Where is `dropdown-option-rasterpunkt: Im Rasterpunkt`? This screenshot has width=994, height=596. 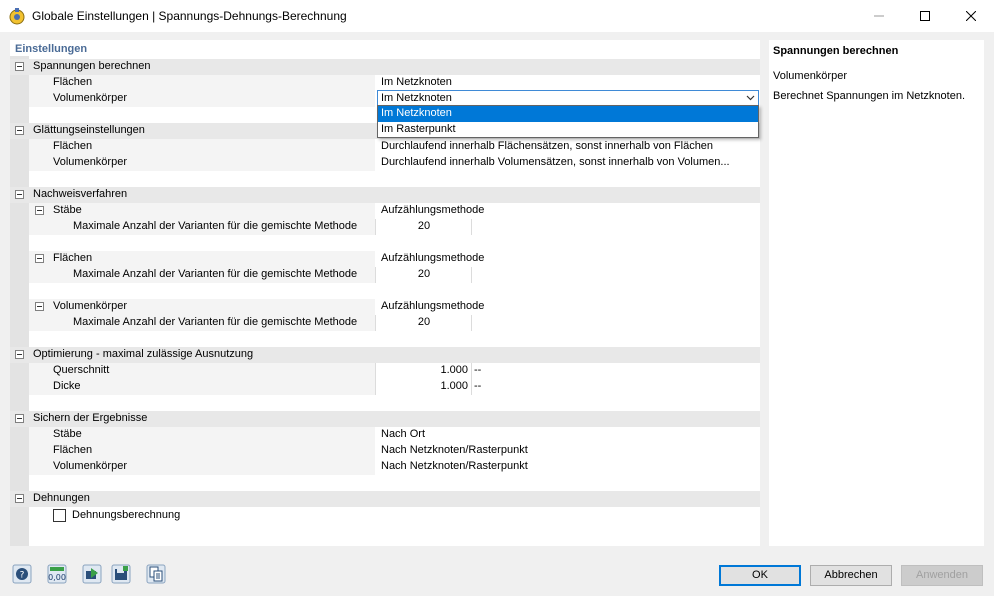 dropdown-option-rasterpunkt: Im Rasterpunkt is located at coordinates (568, 130).